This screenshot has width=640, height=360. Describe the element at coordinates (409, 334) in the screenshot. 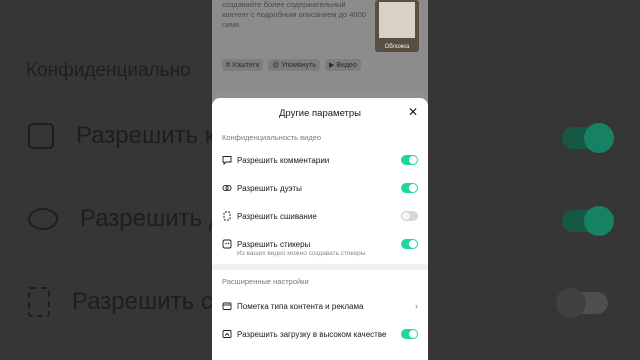

I see `hd-download-toggle` at that location.